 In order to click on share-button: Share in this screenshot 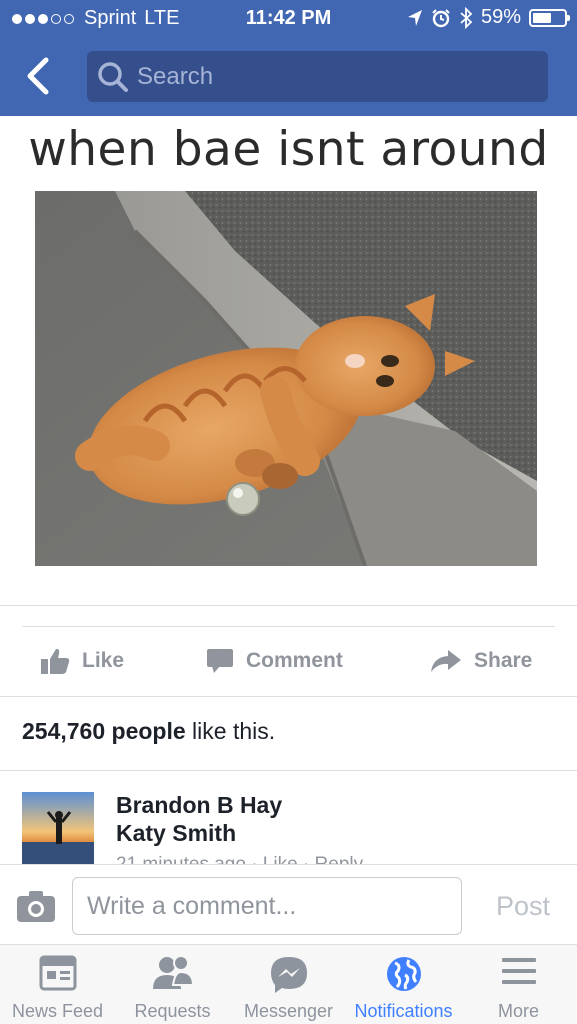, I will do `click(481, 661)`.